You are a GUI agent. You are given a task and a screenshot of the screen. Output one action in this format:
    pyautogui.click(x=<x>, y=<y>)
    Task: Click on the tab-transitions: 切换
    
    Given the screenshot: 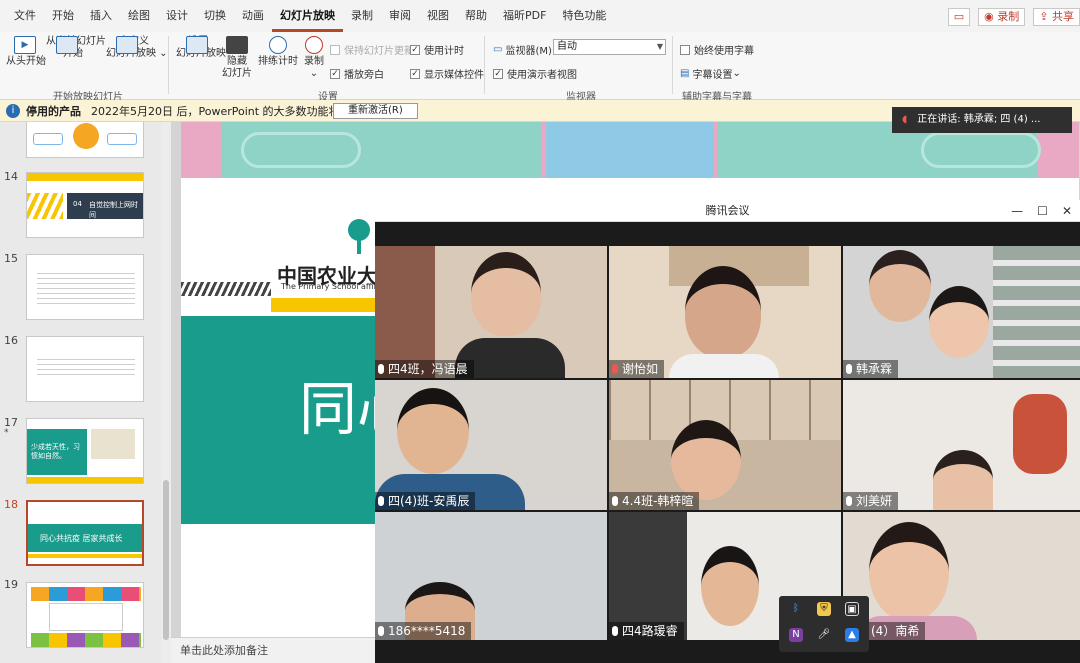 What is the action you would take?
    pyautogui.click(x=215, y=16)
    